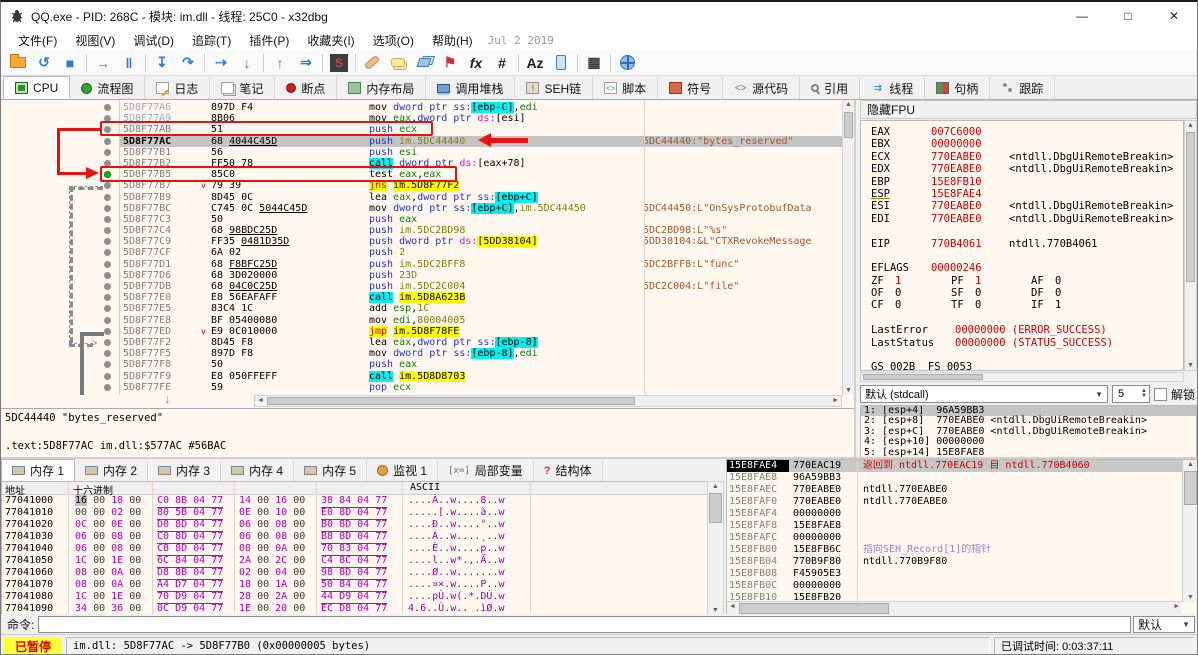  Describe the element at coordinates (108, 88) in the screenshot. I see `tab-流程图: 流程图` at that location.